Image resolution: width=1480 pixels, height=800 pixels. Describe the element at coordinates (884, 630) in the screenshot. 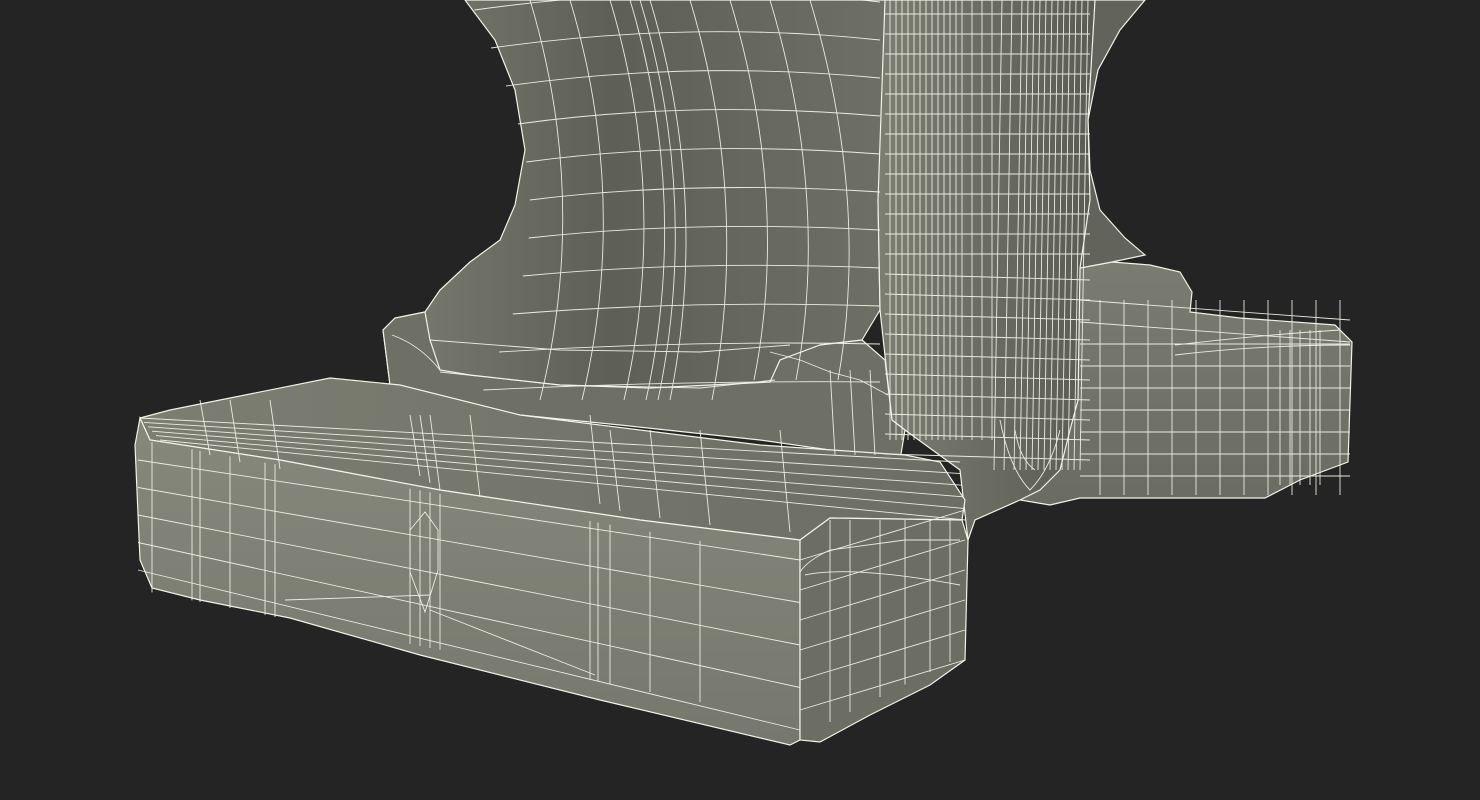

I see `left-base-end` at that location.